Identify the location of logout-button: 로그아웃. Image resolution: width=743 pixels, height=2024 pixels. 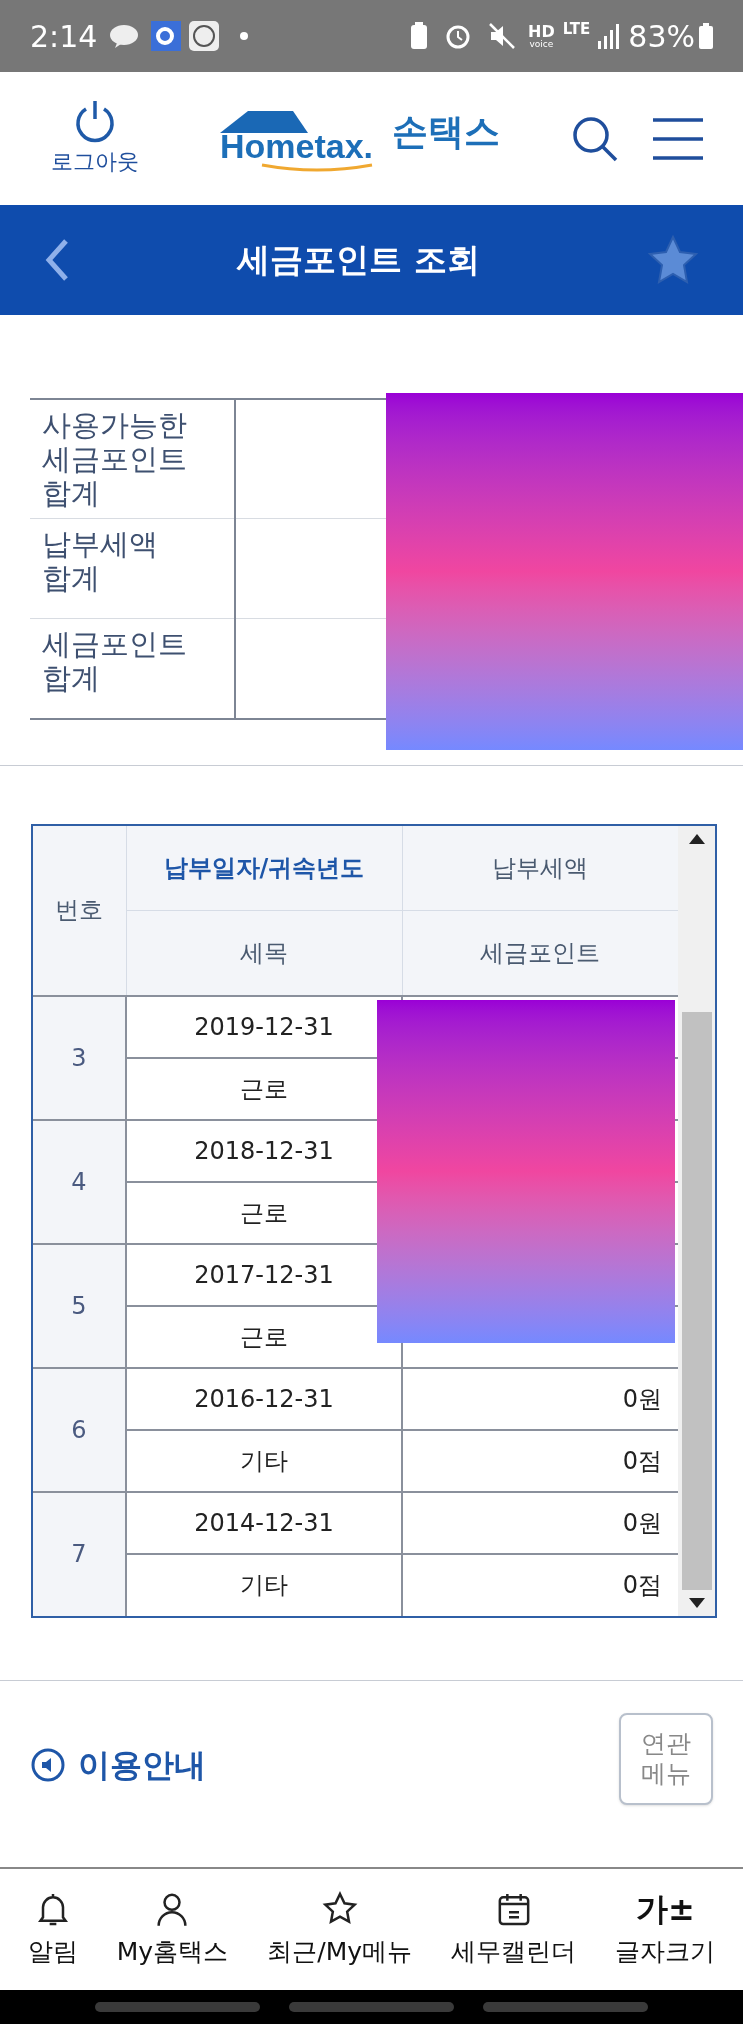
(95, 138).